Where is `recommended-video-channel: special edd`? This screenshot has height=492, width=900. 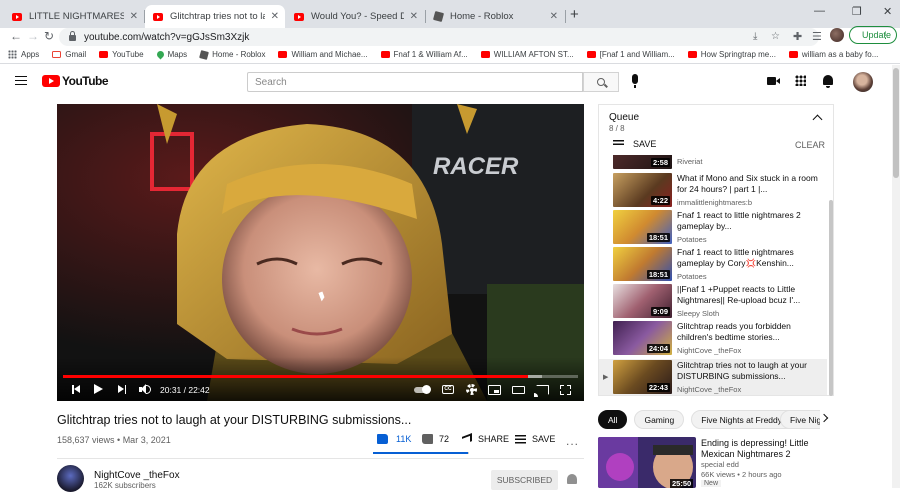
recommended-video-channel: special edd is located at coordinates (720, 464).